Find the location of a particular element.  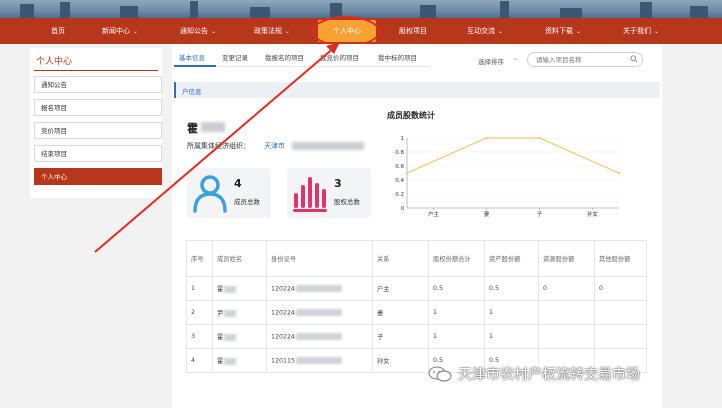

nav-item-home: 首页 is located at coordinates (58, 31).